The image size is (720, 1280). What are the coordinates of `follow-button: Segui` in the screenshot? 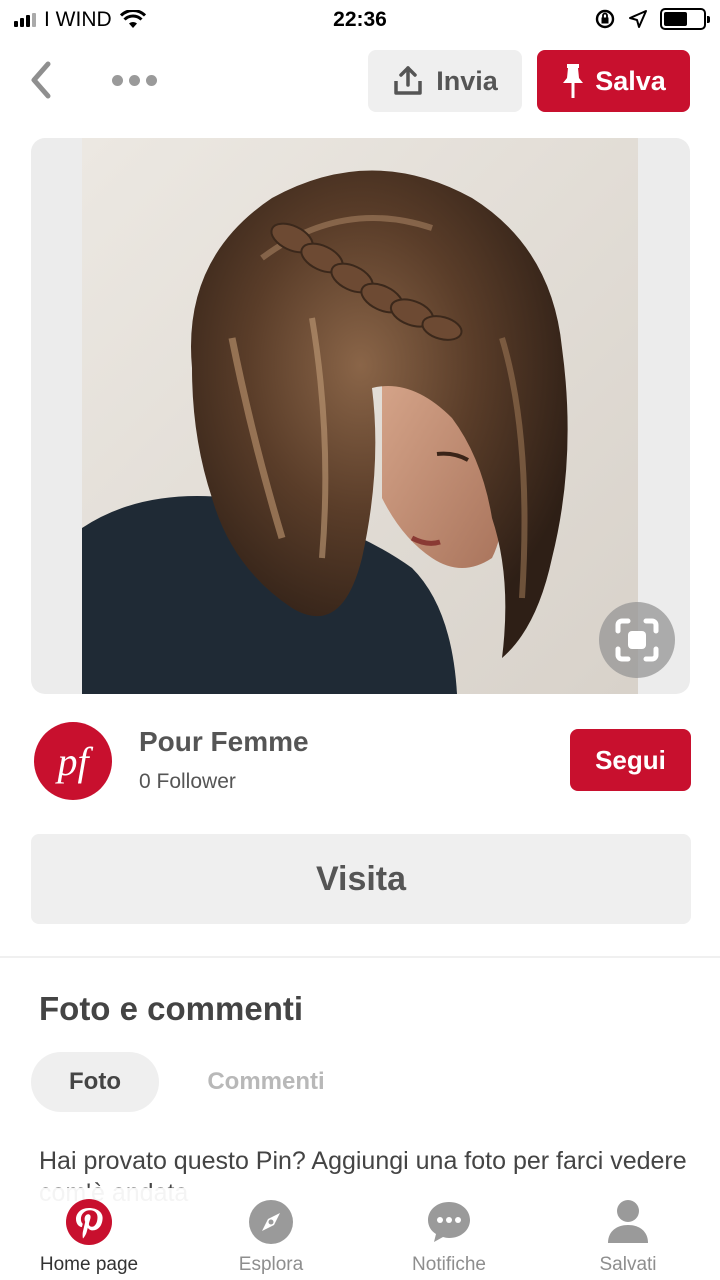 It's located at (630, 760).